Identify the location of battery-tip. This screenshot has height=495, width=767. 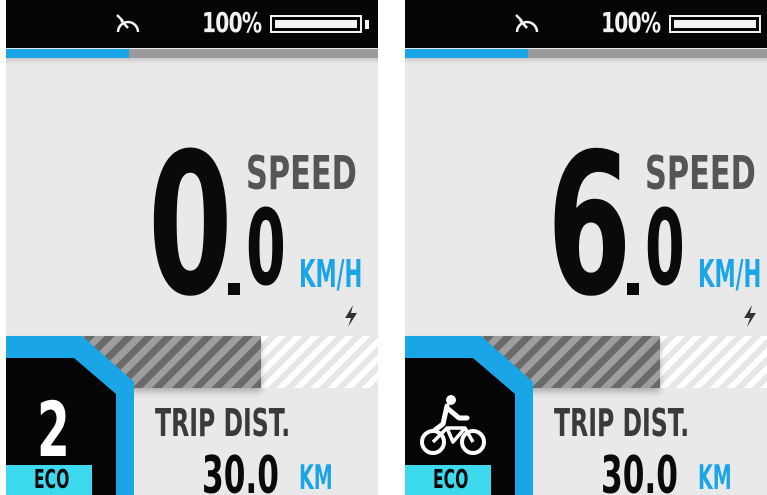
(367, 24).